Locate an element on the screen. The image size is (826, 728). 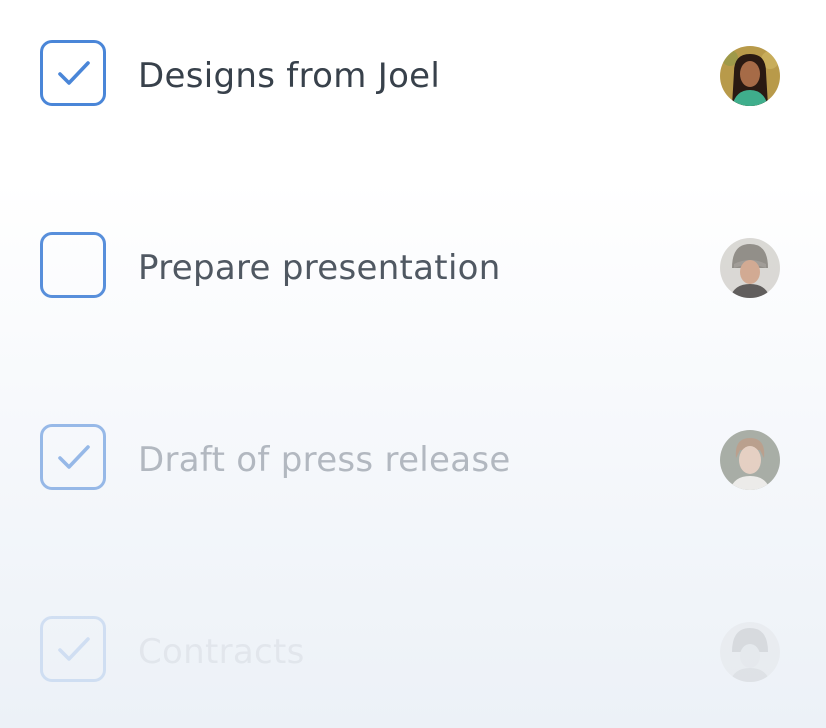
task-row-draft-of-press-release: Draft of press release is located at coordinates (413, 460).